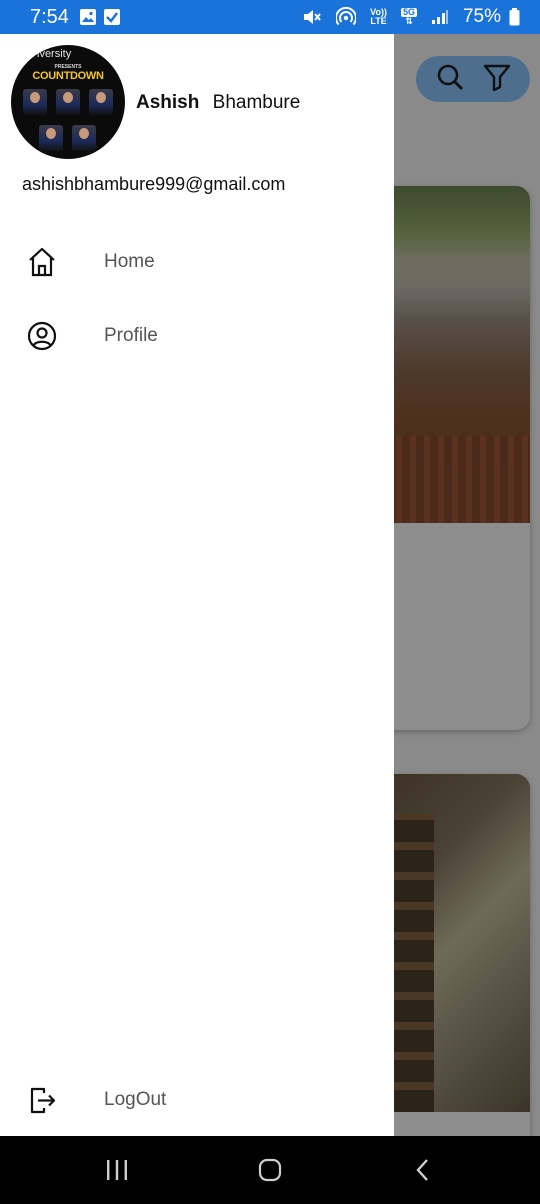 This screenshot has width=540, height=1204. Describe the element at coordinates (423, 1170) in the screenshot. I see `back-icon` at that location.